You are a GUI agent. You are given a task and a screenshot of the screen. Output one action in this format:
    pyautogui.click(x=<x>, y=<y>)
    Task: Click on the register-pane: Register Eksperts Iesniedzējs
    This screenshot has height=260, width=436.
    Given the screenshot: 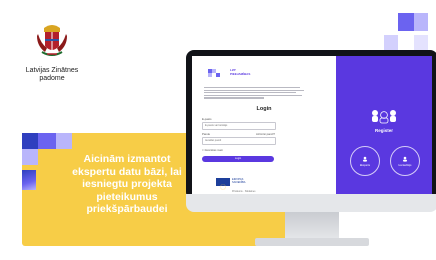 What is the action you would take?
    pyautogui.click(x=384, y=125)
    